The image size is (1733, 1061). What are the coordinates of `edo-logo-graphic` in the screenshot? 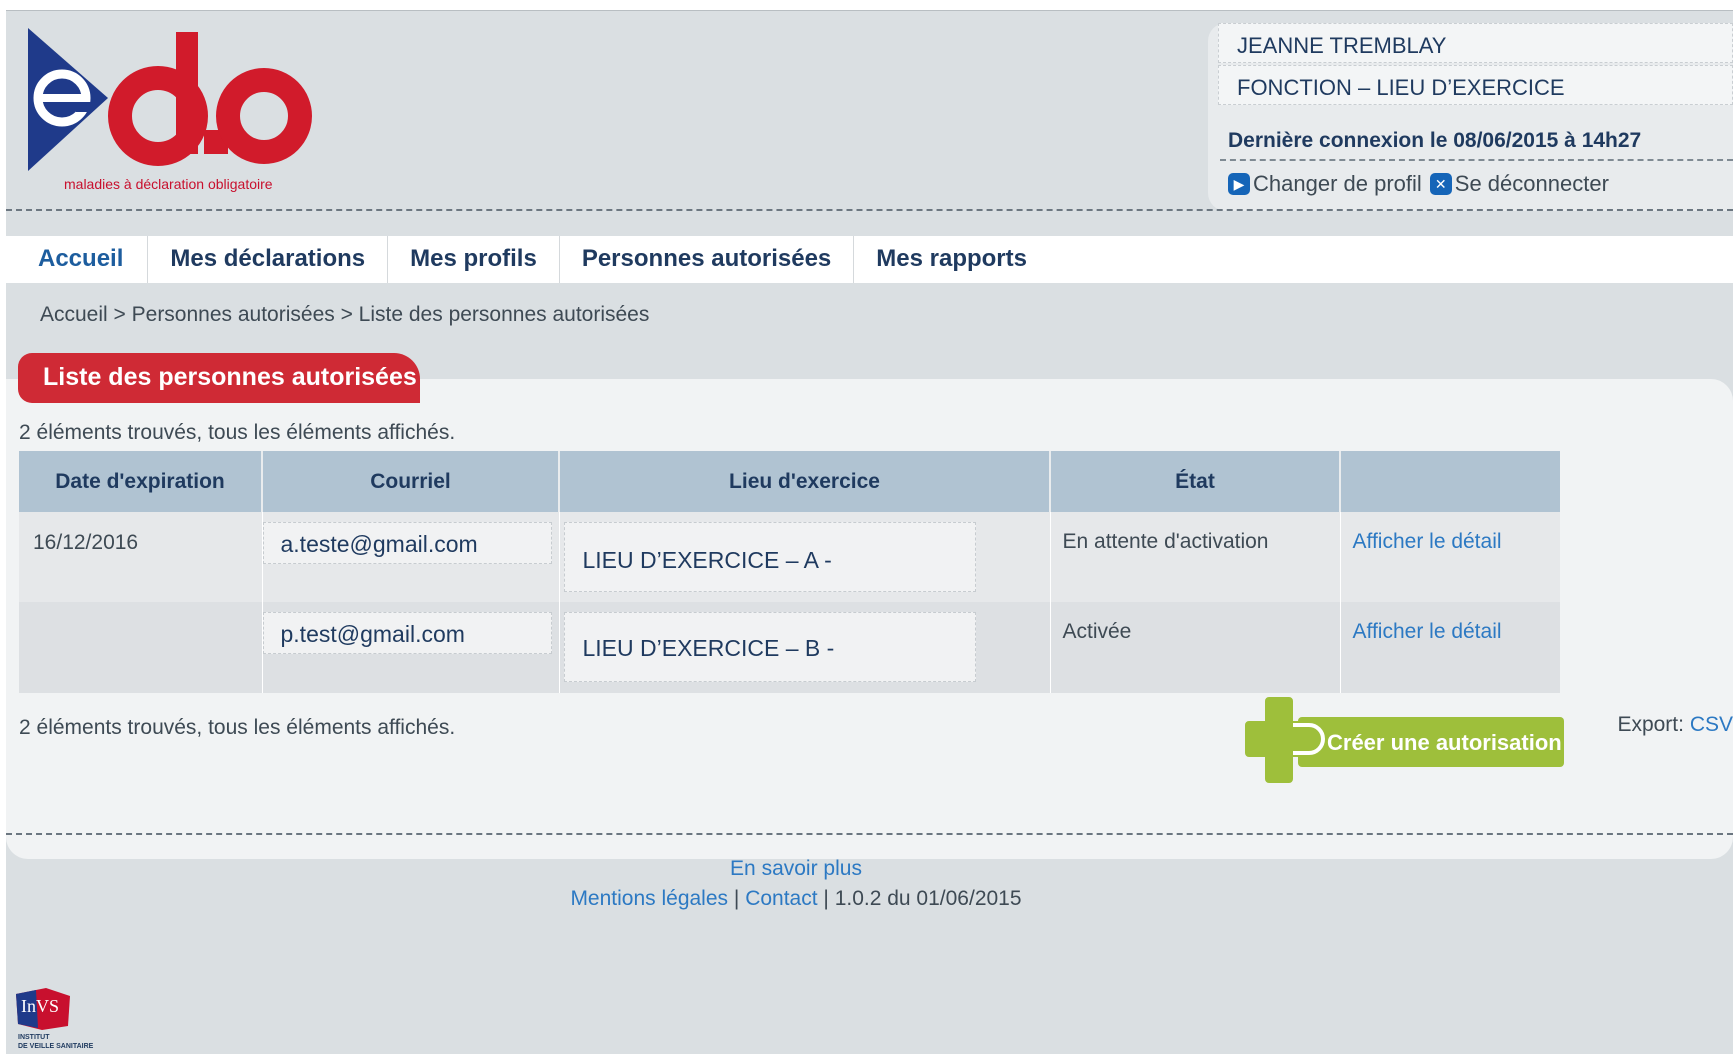 It's located at (170, 99).